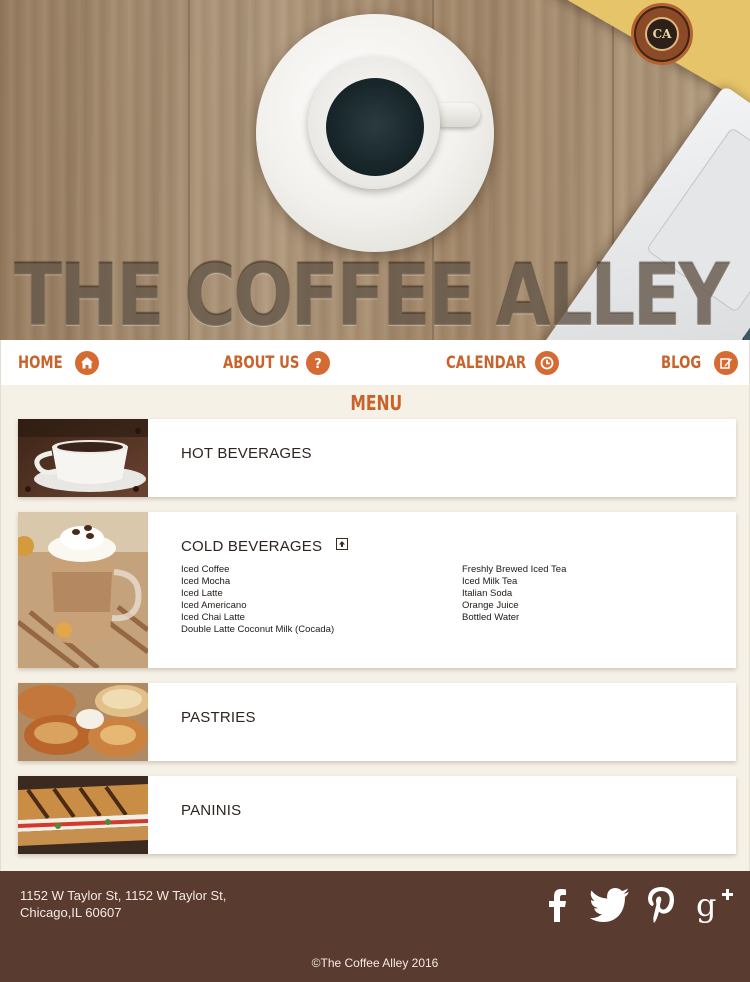  Describe the element at coordinates (486, 362) in the screenshot. I see `nav-calendar-label: CALENDAR` at that location.